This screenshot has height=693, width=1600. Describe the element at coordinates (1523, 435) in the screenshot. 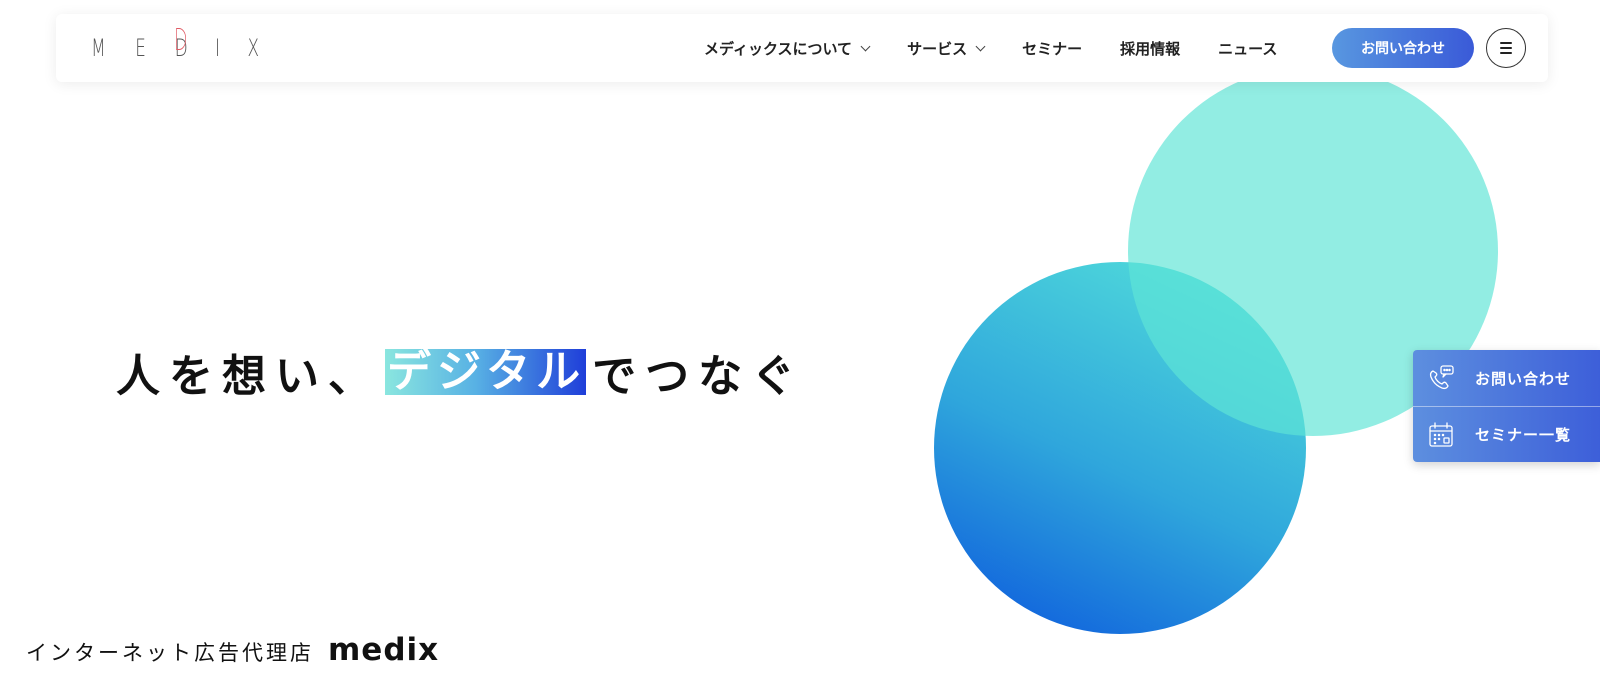

I see `side-seminars-label: セミナー一覧` at that location.